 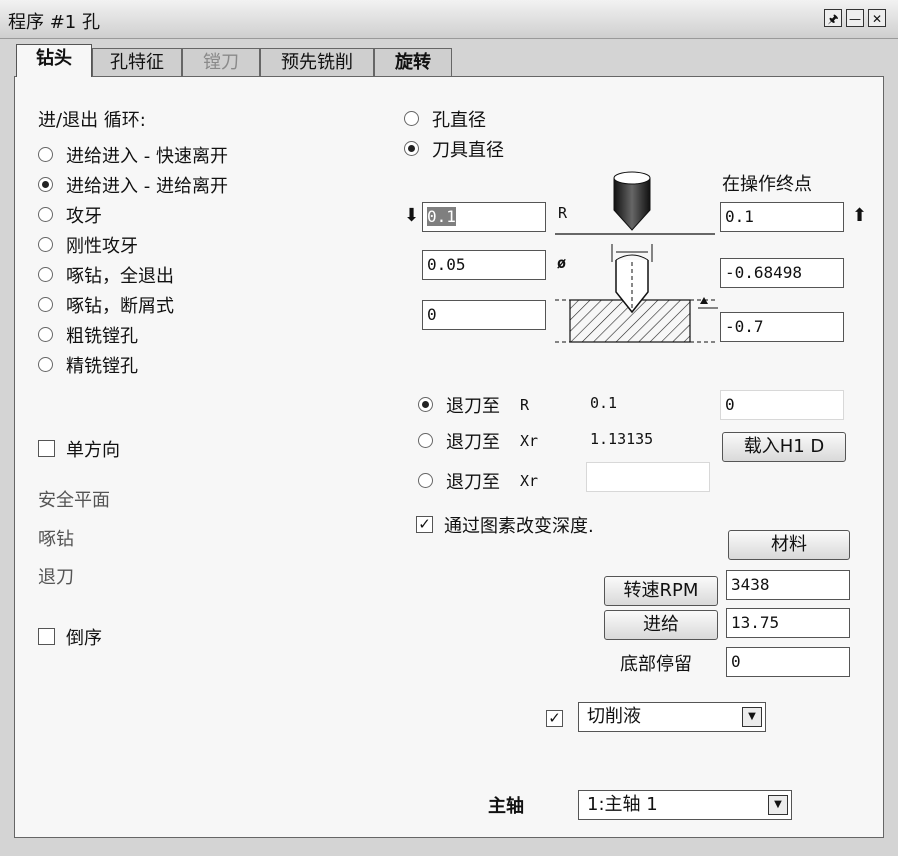 What do you see at coordinates (784, 447) in the screenshot?
I see `load-h1-d-button: 载入H1 D` at bounding box center [784, 447].